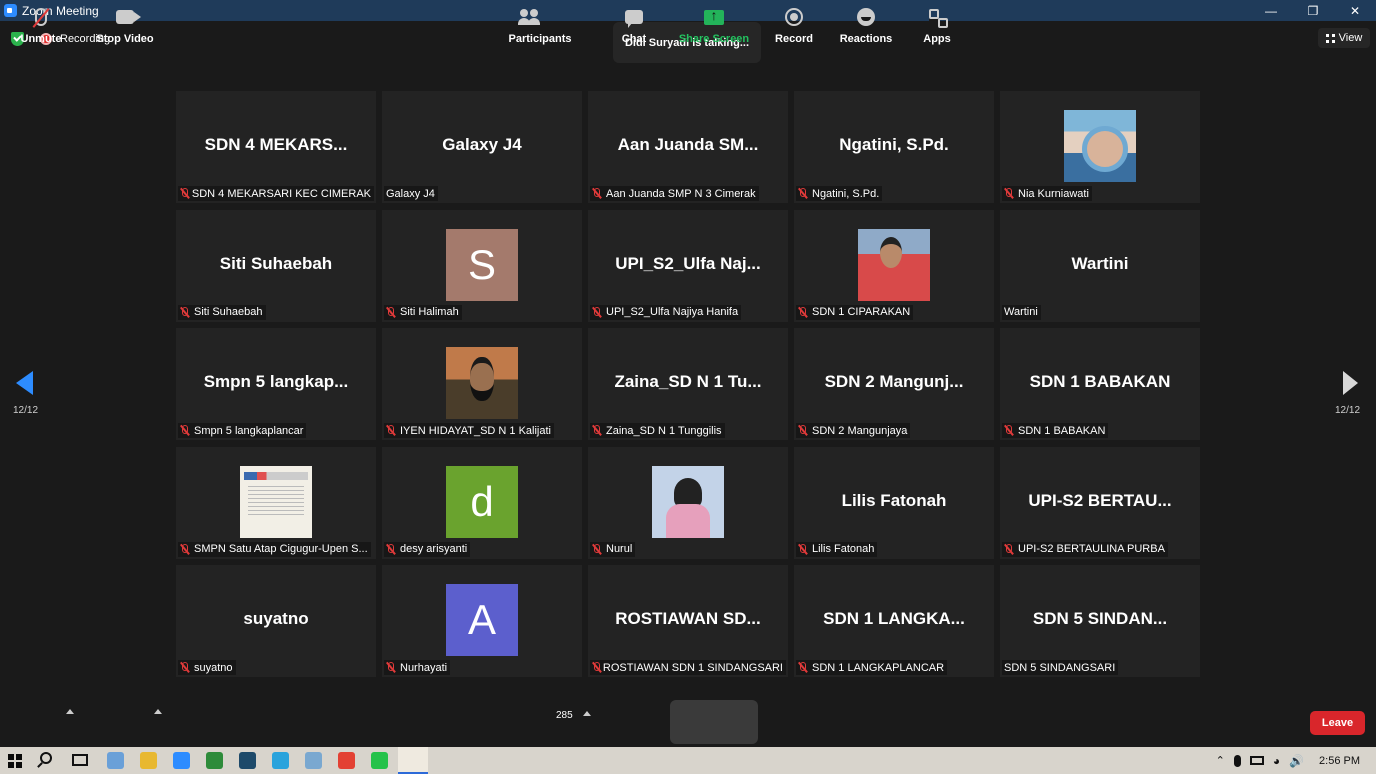  What do you see at coordinates (1256, 760) in the screenshot?
I see `battery-icon` at bounding box center [1256, 760].